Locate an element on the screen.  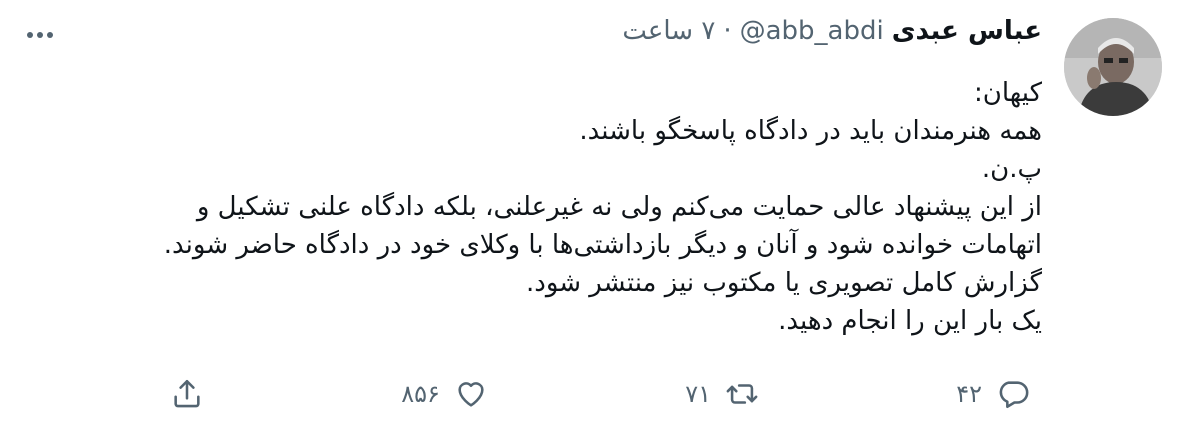
avatar-photo is located at coordinates (1113, 67).